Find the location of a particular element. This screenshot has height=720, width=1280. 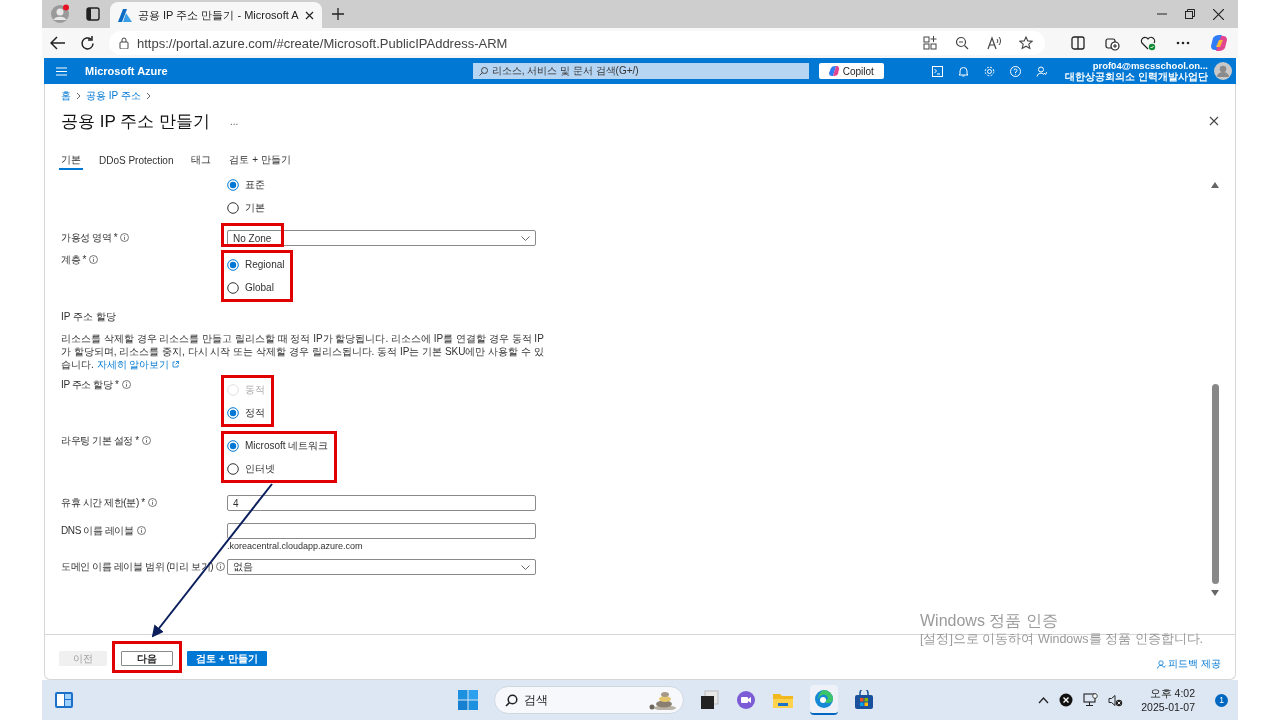

radio-label: 인터넷 is located at coordinates (260, 468).